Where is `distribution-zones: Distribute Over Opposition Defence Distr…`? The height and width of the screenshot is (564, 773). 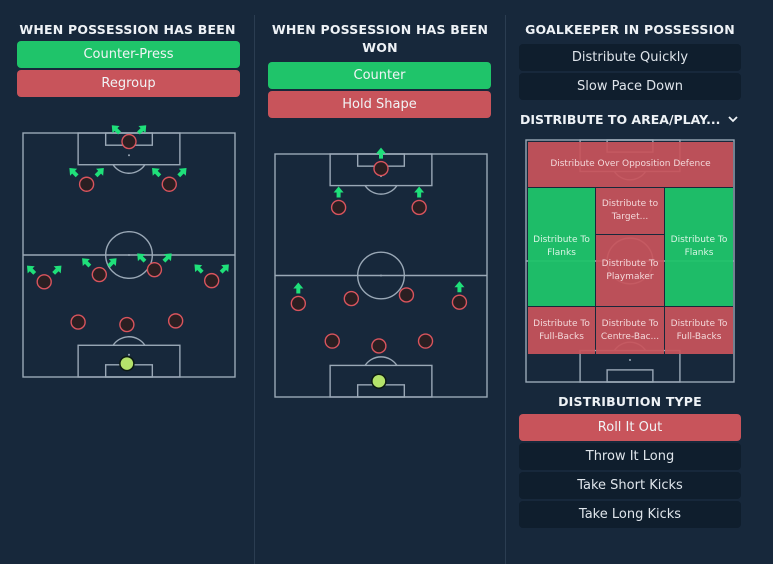
distribution-zones: Distribute Over Opposition Defence Distr… is located at coordinates (630, 248).